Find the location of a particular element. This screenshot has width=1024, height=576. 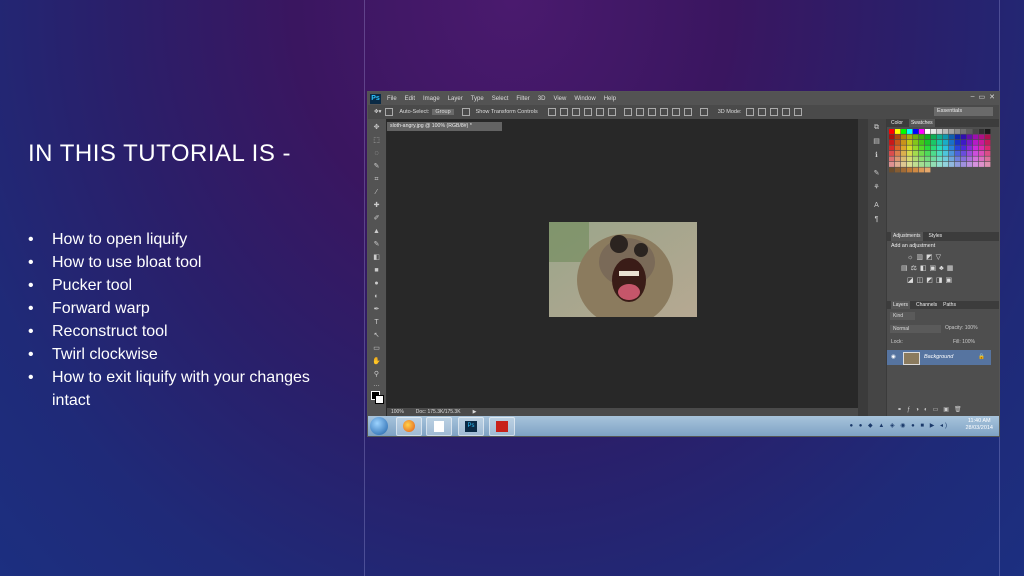

maximize-button: ▭ is located at coordinates (982, 97).